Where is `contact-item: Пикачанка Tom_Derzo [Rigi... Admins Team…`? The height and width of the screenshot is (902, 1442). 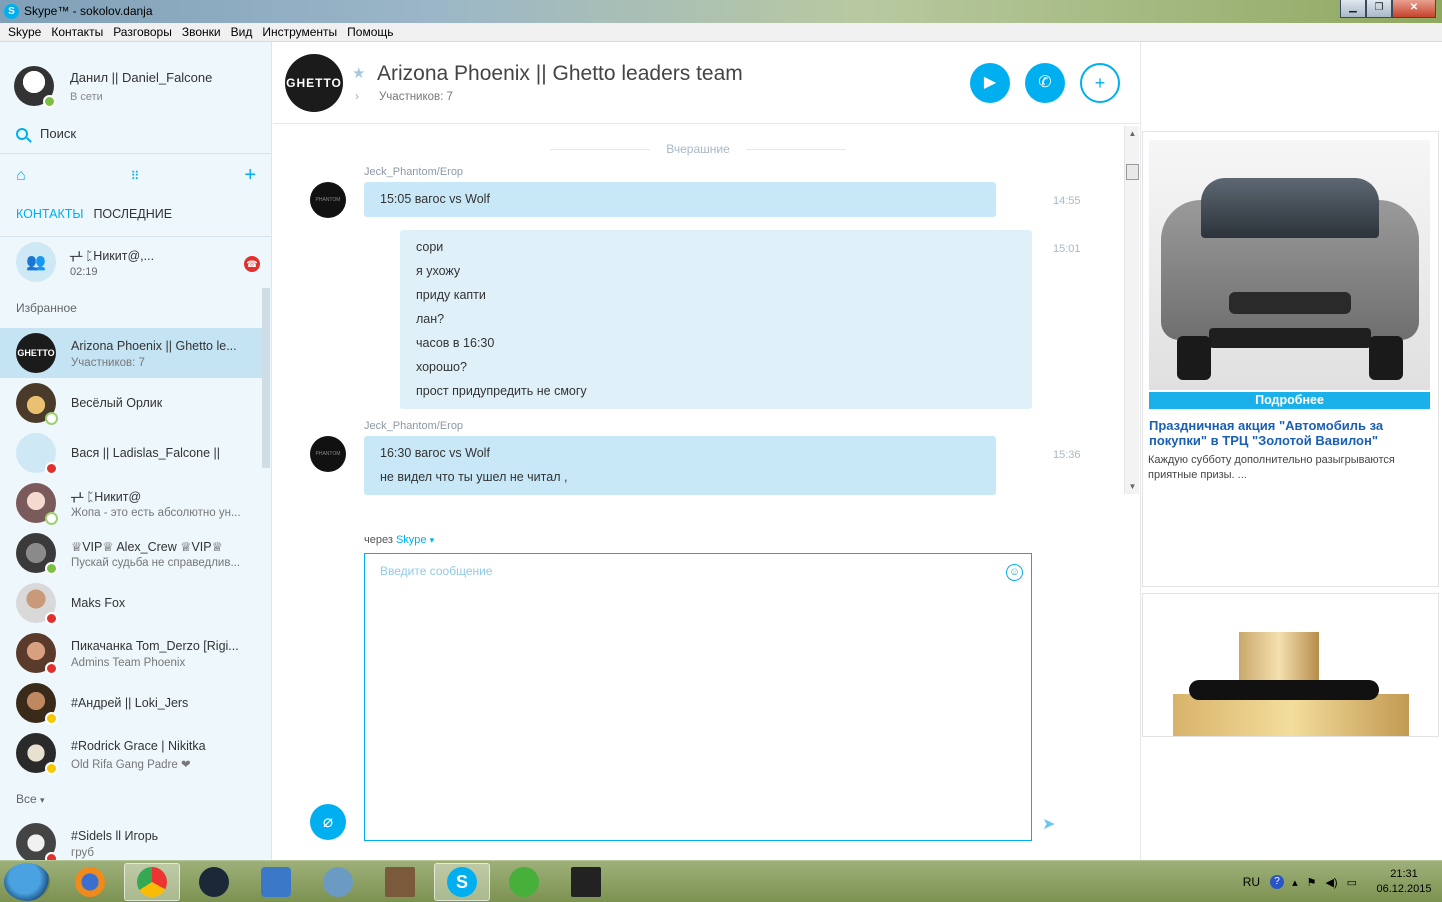 contact-item: Пикачанка Tom_Derzo [Rigi... Admins Team… is located at coordinates (131, 653).